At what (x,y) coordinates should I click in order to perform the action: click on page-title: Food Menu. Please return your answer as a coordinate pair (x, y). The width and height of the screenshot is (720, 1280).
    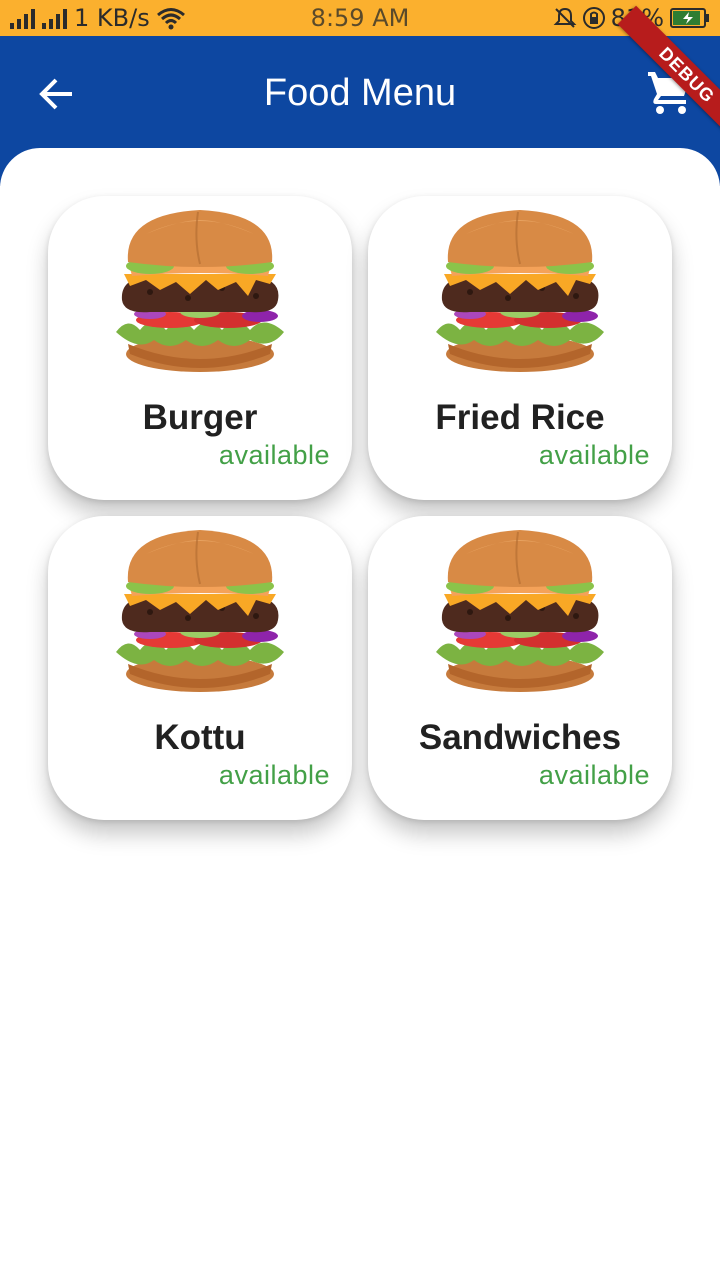
    Looking at the image, I should click on (360, 93).